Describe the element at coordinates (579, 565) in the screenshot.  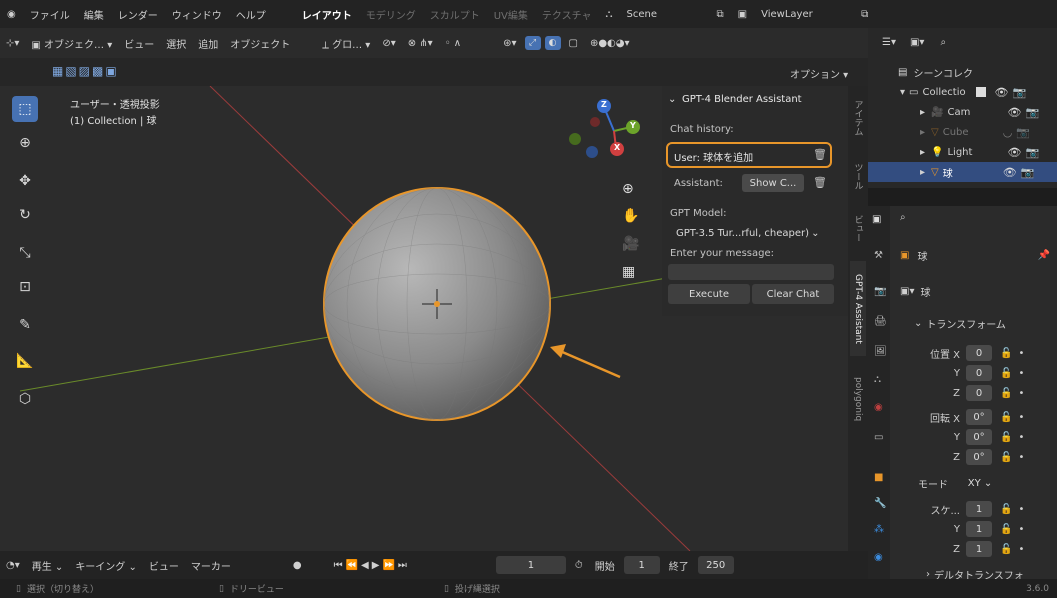
I see `stopwatch-icon: ⏱` at that location.